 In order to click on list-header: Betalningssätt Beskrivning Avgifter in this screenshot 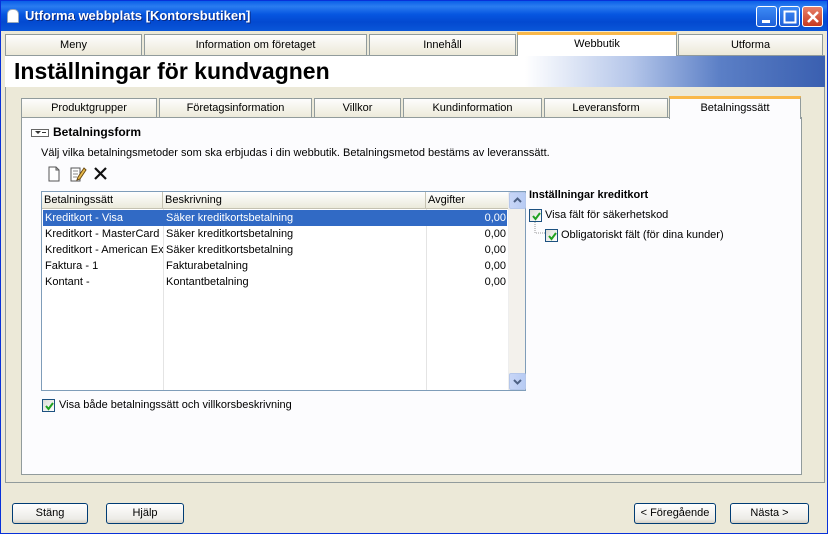, I will do `click(275, 200)`.